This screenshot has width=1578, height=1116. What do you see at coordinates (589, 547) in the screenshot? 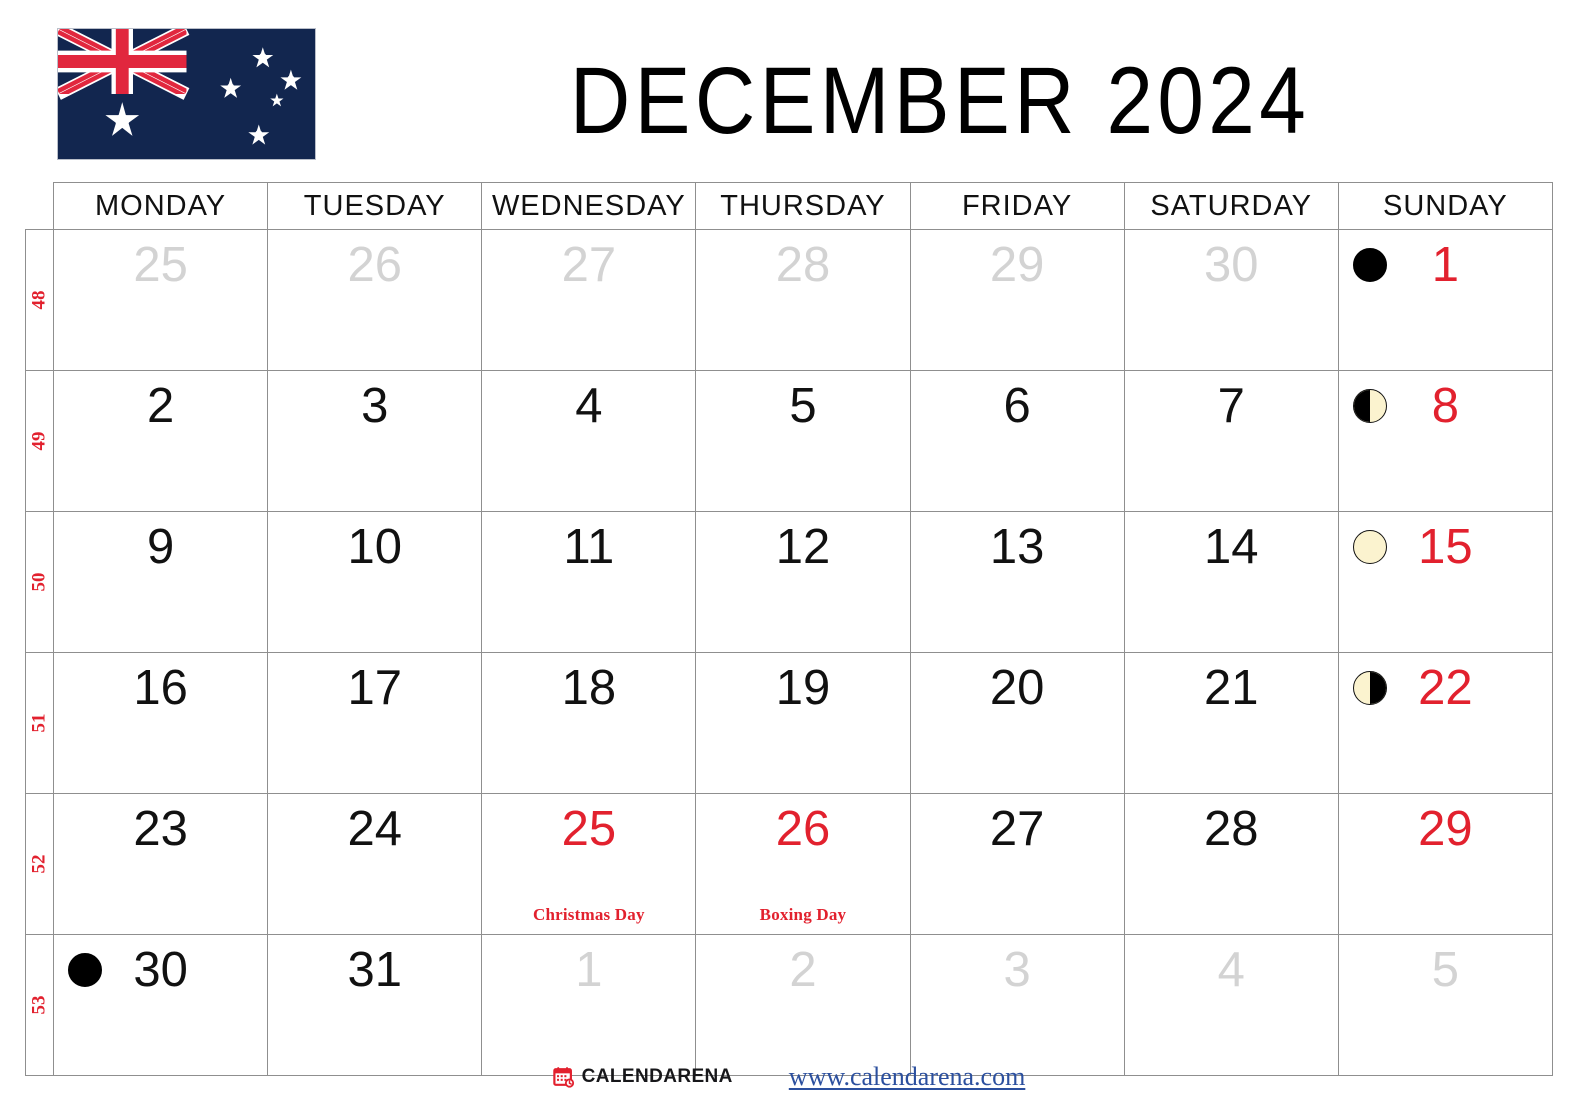
I see `day-number: 11` at bounding box center [589, 547].